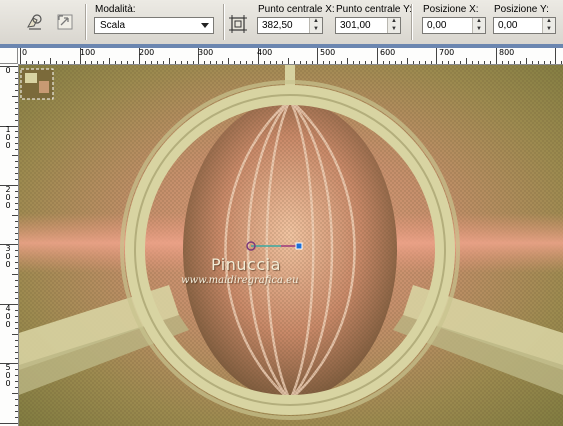 The height and width of the screenshot is (426, 563). Describe the element at coordinates (437, 25) in the screenshot. I see `pos-x-value: 0,00` at that location.